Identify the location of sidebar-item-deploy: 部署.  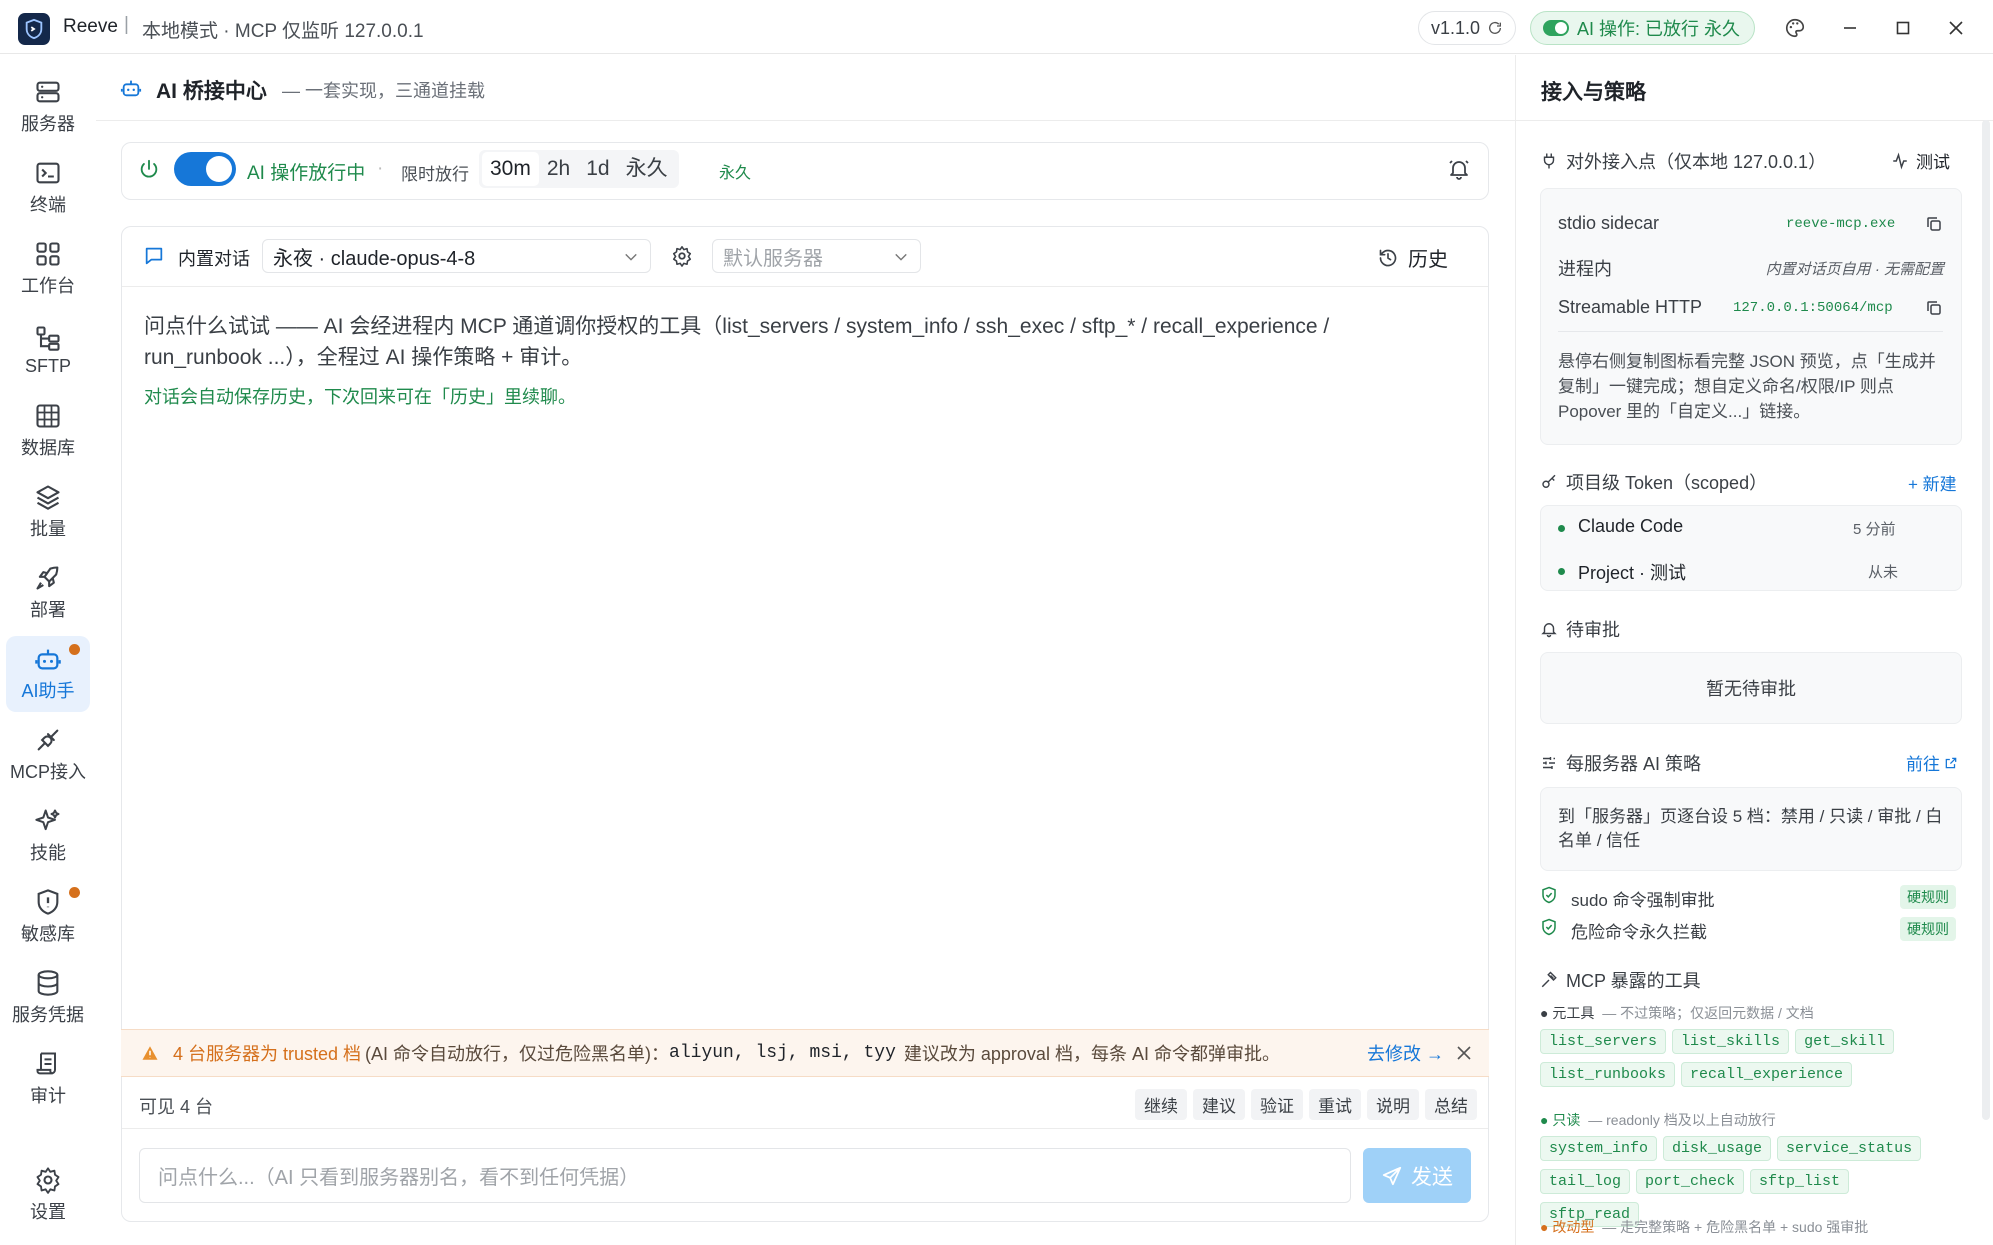
(48, 593).